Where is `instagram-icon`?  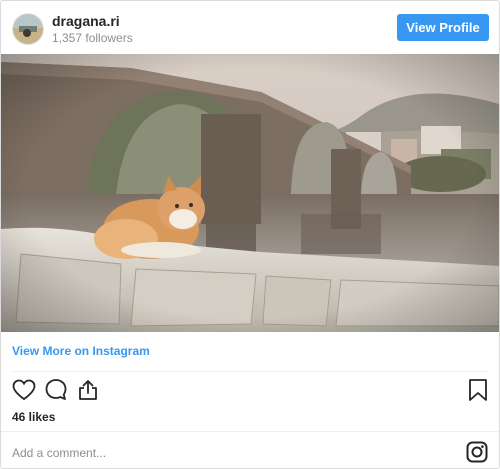
instagram-icon is located at coordinates (477, 452).